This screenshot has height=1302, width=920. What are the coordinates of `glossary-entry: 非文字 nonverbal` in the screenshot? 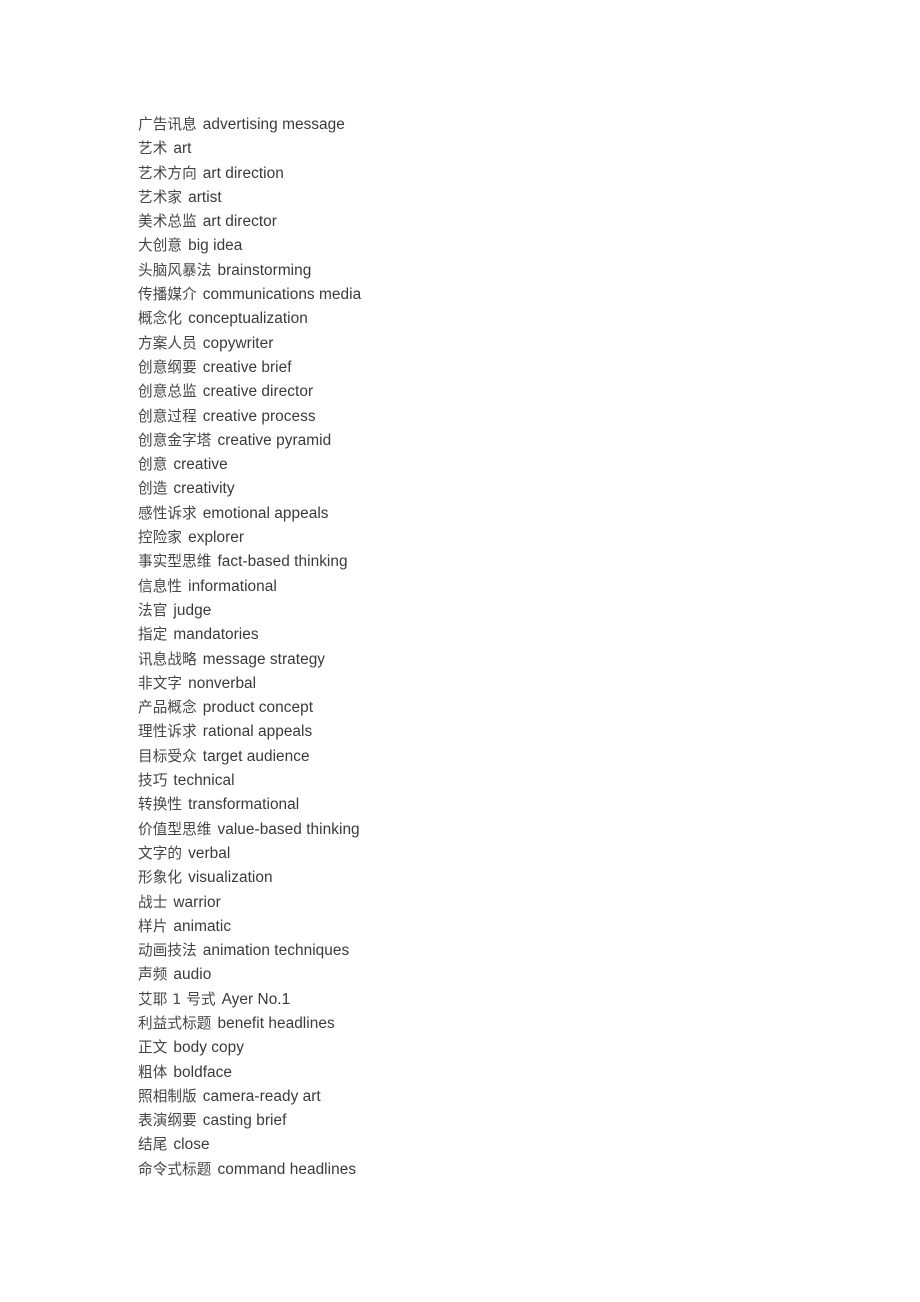 It's located at (508, 684).